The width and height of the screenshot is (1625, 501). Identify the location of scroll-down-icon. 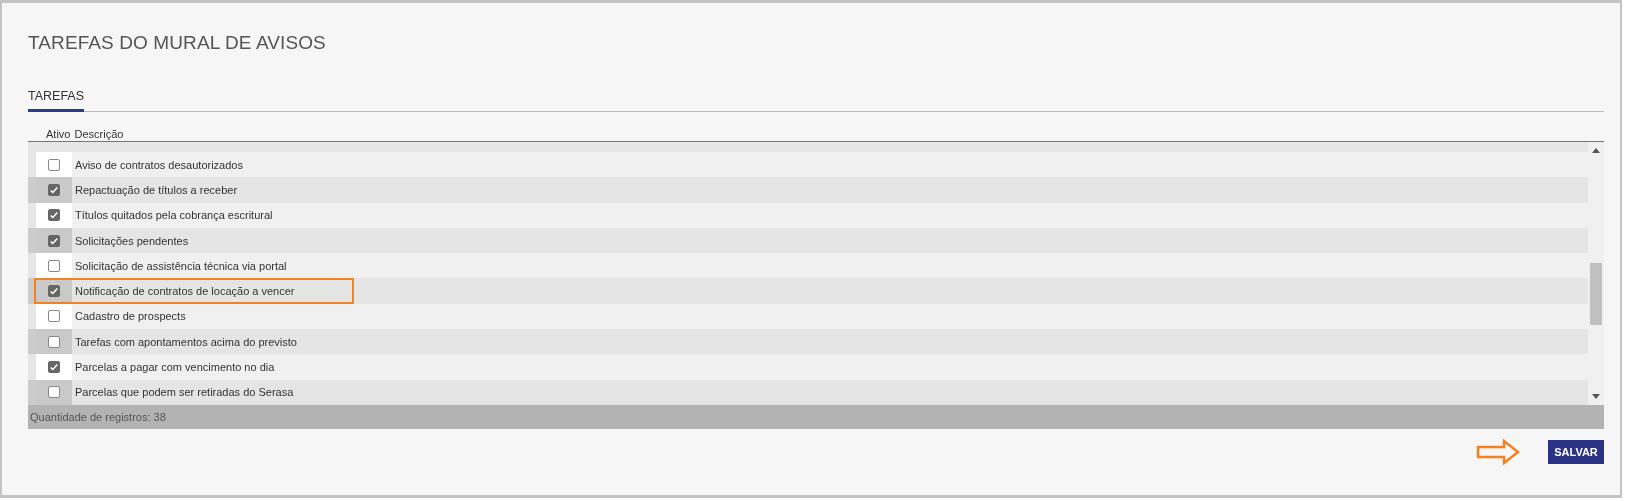
(1596, 396).